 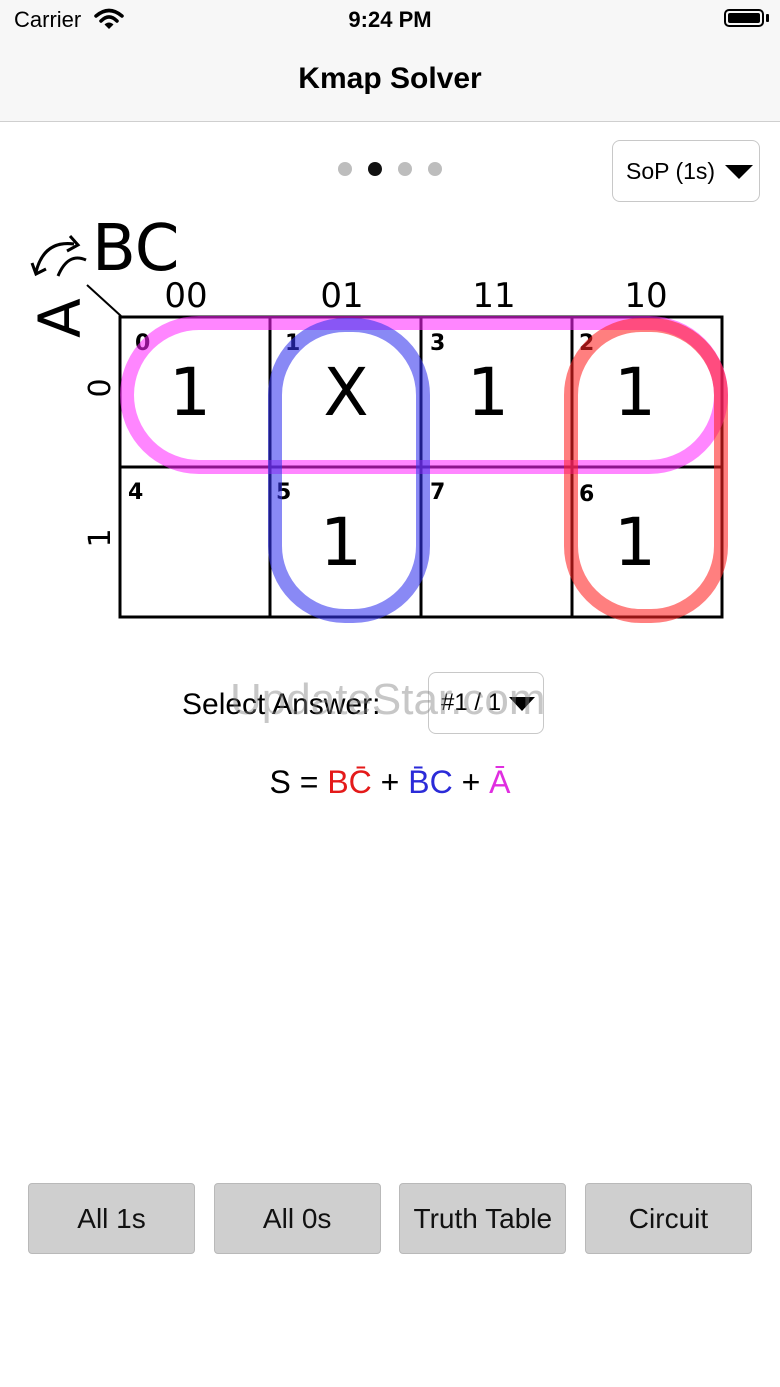 What do you see at coordinates (60, 318) in the screenshot?
I see `kmap-row-variable: A` at bounding box center [60, 318].